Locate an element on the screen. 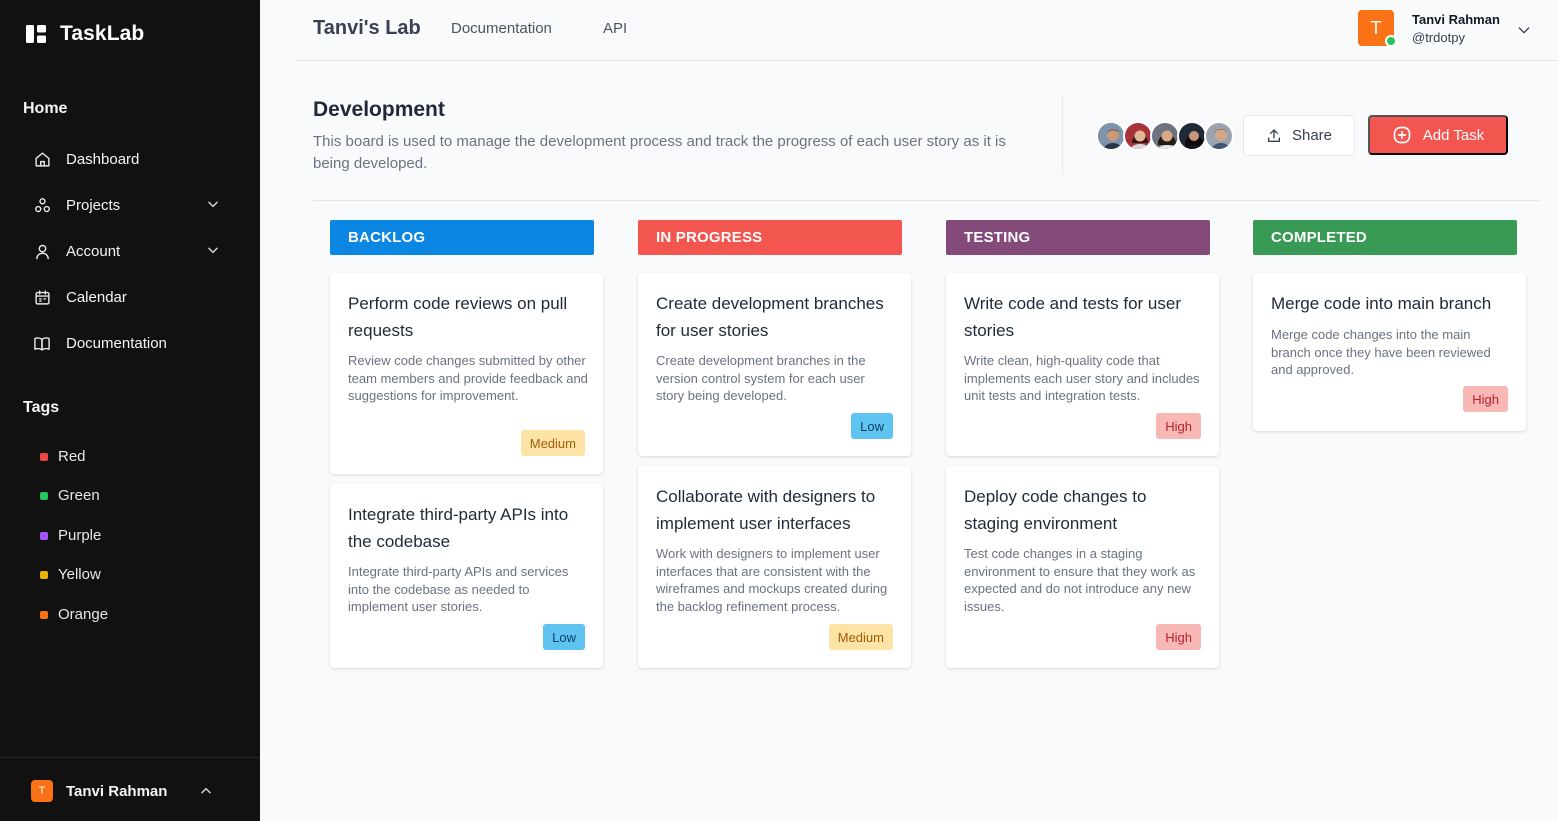  online-status-indicator is located at coordinates (1391, 41).